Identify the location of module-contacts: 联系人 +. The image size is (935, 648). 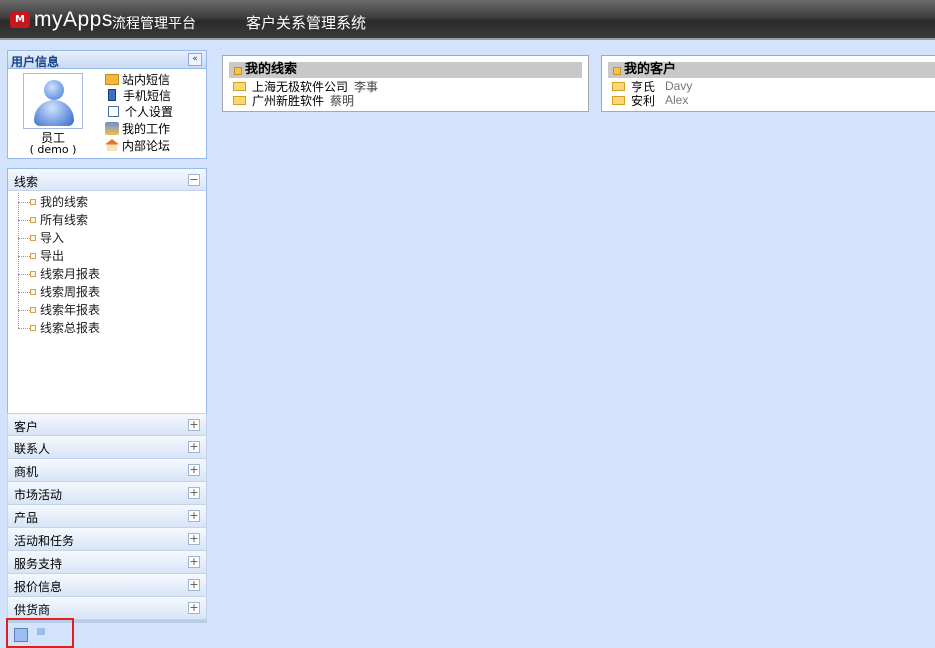
(107, 447).